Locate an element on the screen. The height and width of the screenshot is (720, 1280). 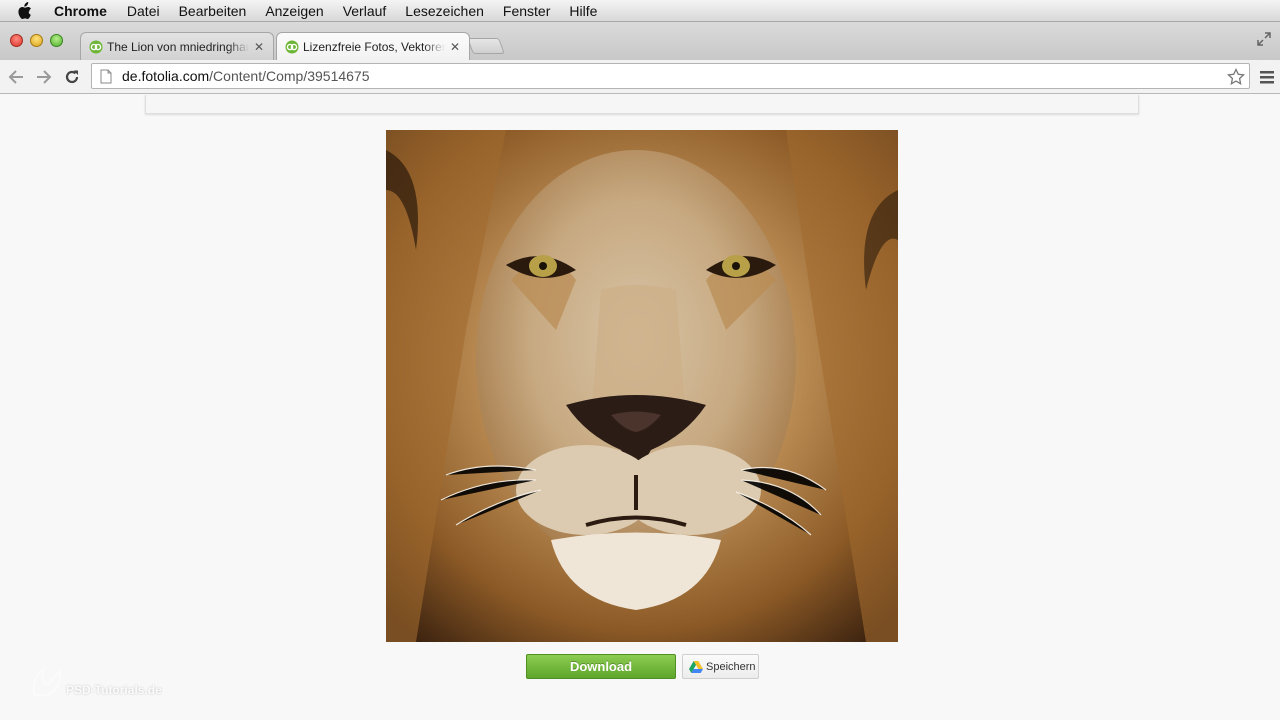
menu-hilfe: Hilfe is located at coordinates (583, 11).